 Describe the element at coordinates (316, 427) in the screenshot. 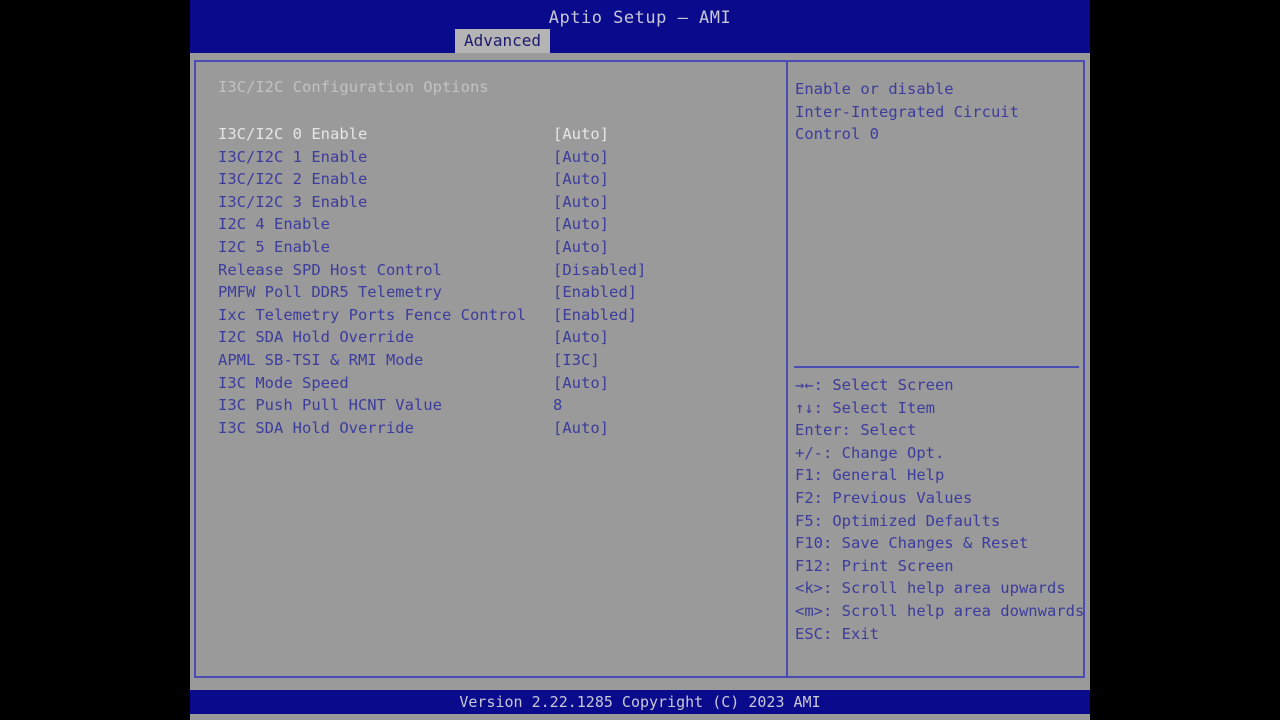

I see `setting-label: I3C SDA Hold Override` at that location.